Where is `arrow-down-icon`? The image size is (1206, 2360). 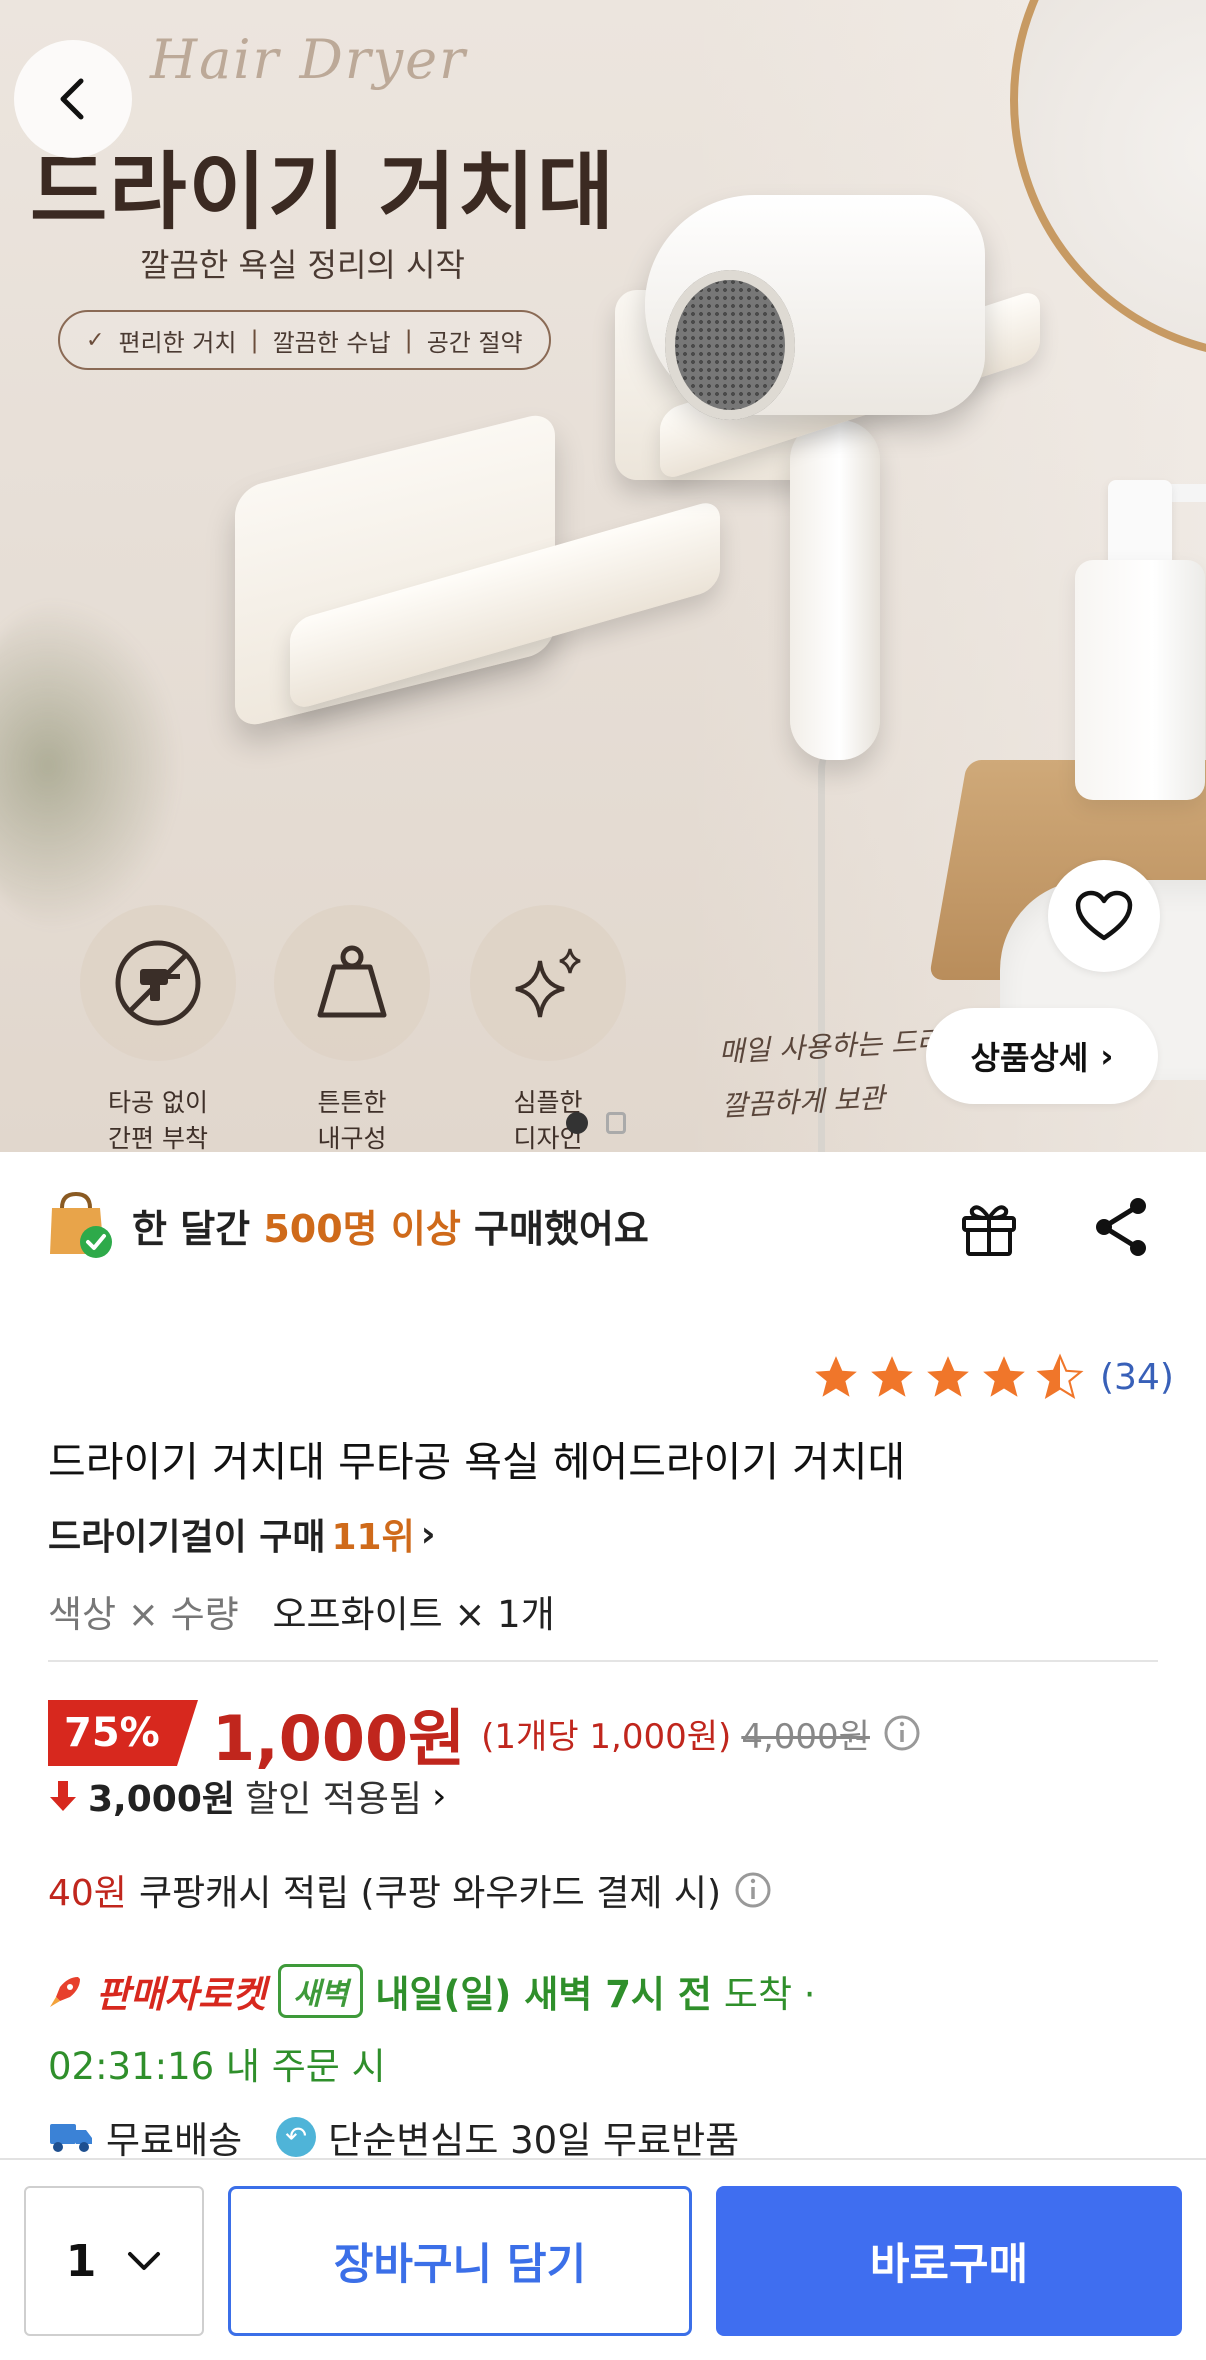
arrow-down-icon is located at coordinates (63, 1796).